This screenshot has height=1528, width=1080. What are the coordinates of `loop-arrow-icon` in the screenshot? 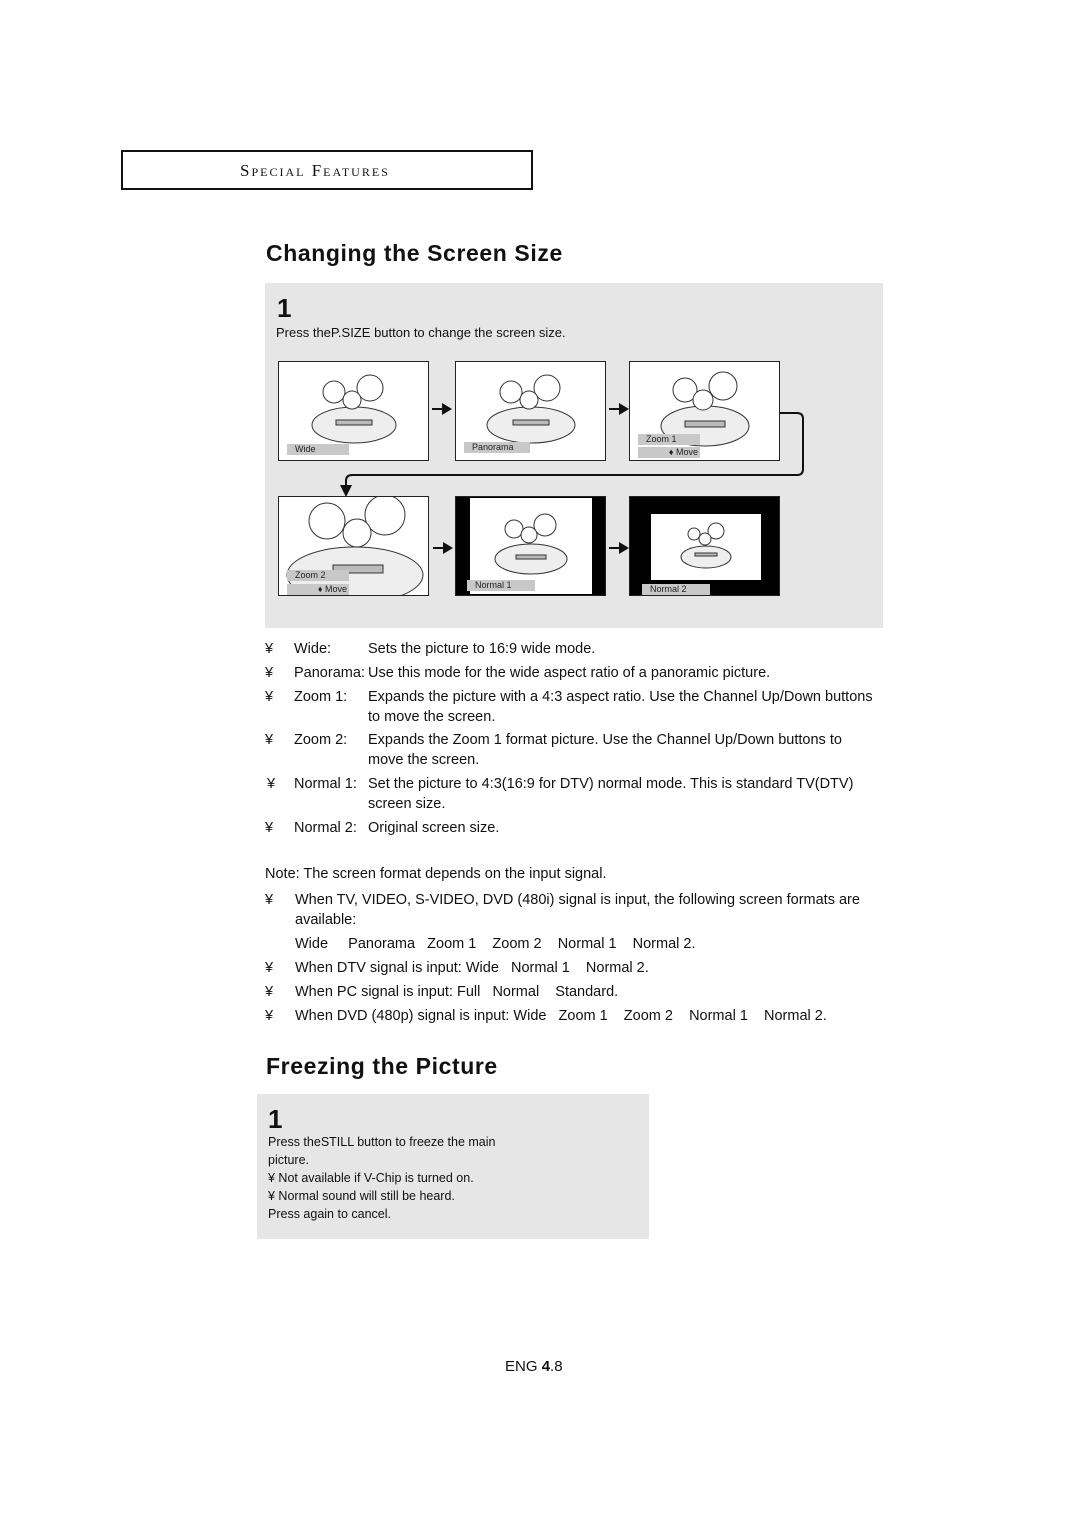 It's located at (572, 454).